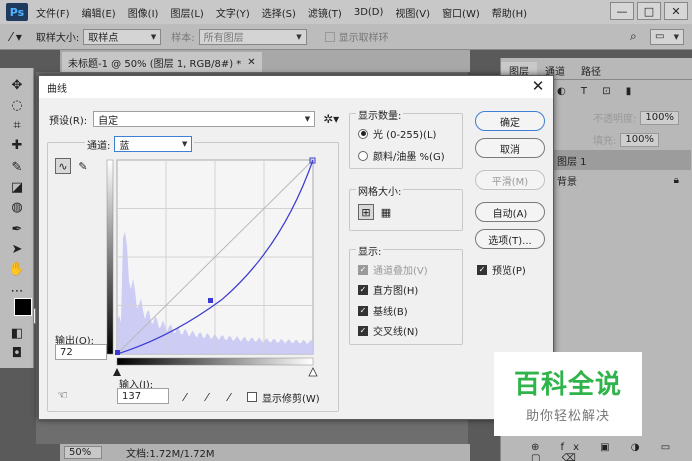 The width and height of the screenshot is (692, 461). What do you see at coordinates (252, 397) in the screenshot?
I see `show-clipping-checkbox` at bounding box center [252, 397].